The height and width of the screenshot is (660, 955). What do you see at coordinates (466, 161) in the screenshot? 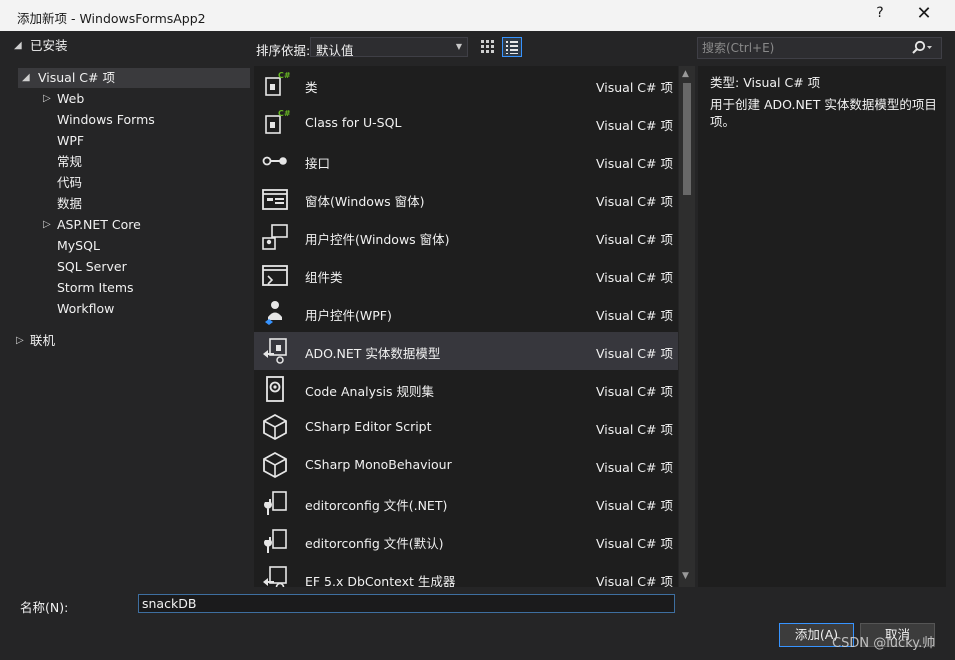
I see `list-item: 接口 Visual C# 项` at bounding box center [466, 161].